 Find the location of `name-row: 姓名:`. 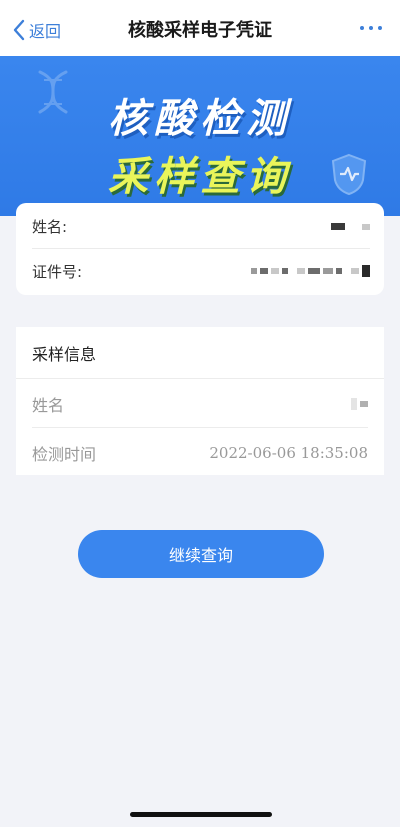

name-row: 姓名: is located at coordinates (201, 227).